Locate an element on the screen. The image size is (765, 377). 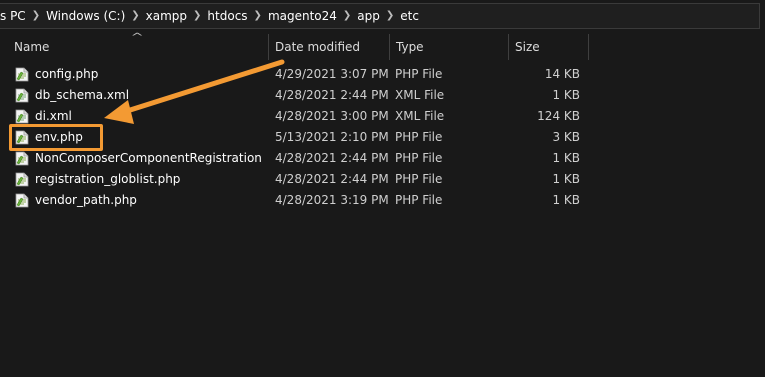
file-row: config.php 4/29/2021 3:07 PM PHP File 14 KB is located at coordinates (300, 74).